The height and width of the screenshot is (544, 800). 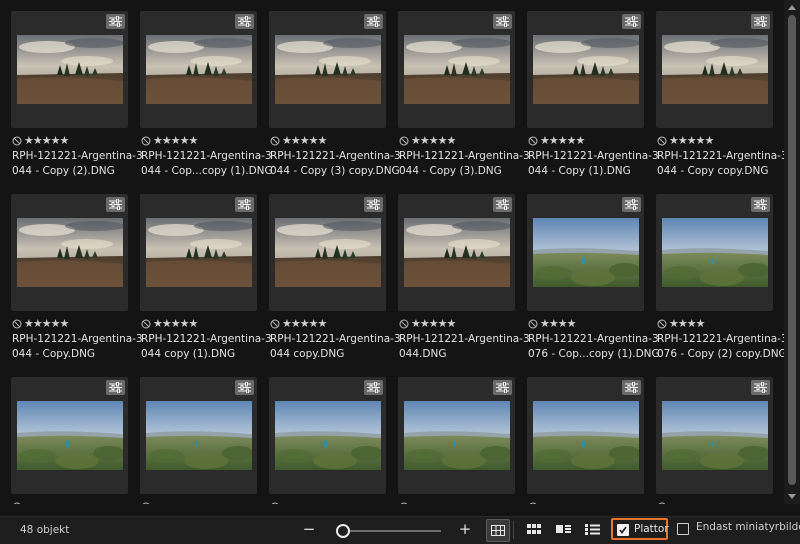 What do you see at coordinates (498, 530) in the screenshot?
I see `grid-view-button` at bounding box center [498, 530].